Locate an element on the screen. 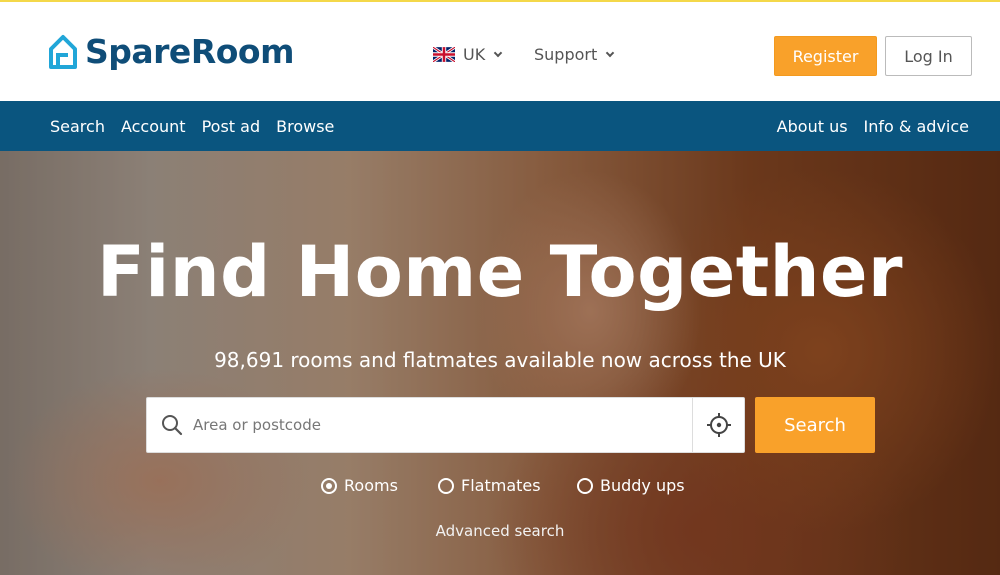 This screenshot has width=1000, height=575. radio-label: Rooms is located at coordinates (371, 485).